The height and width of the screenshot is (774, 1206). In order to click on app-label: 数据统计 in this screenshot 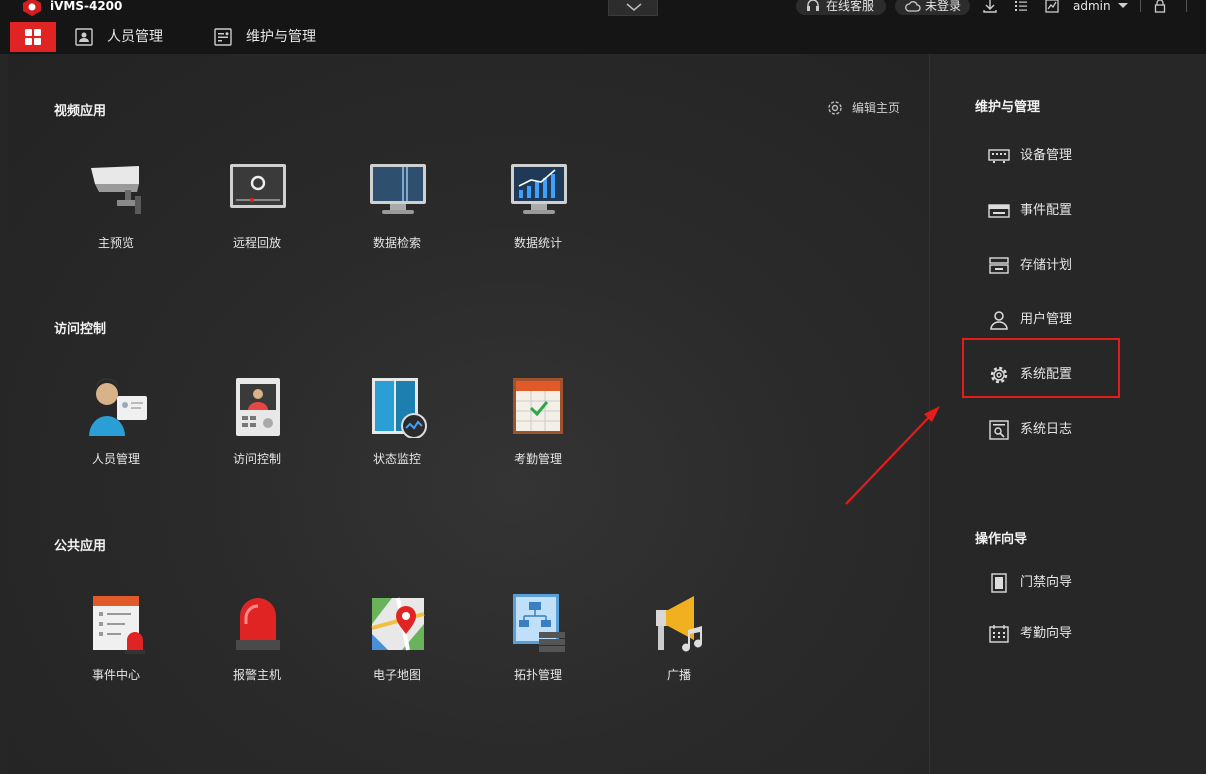, I will do `click(537, 243)`.